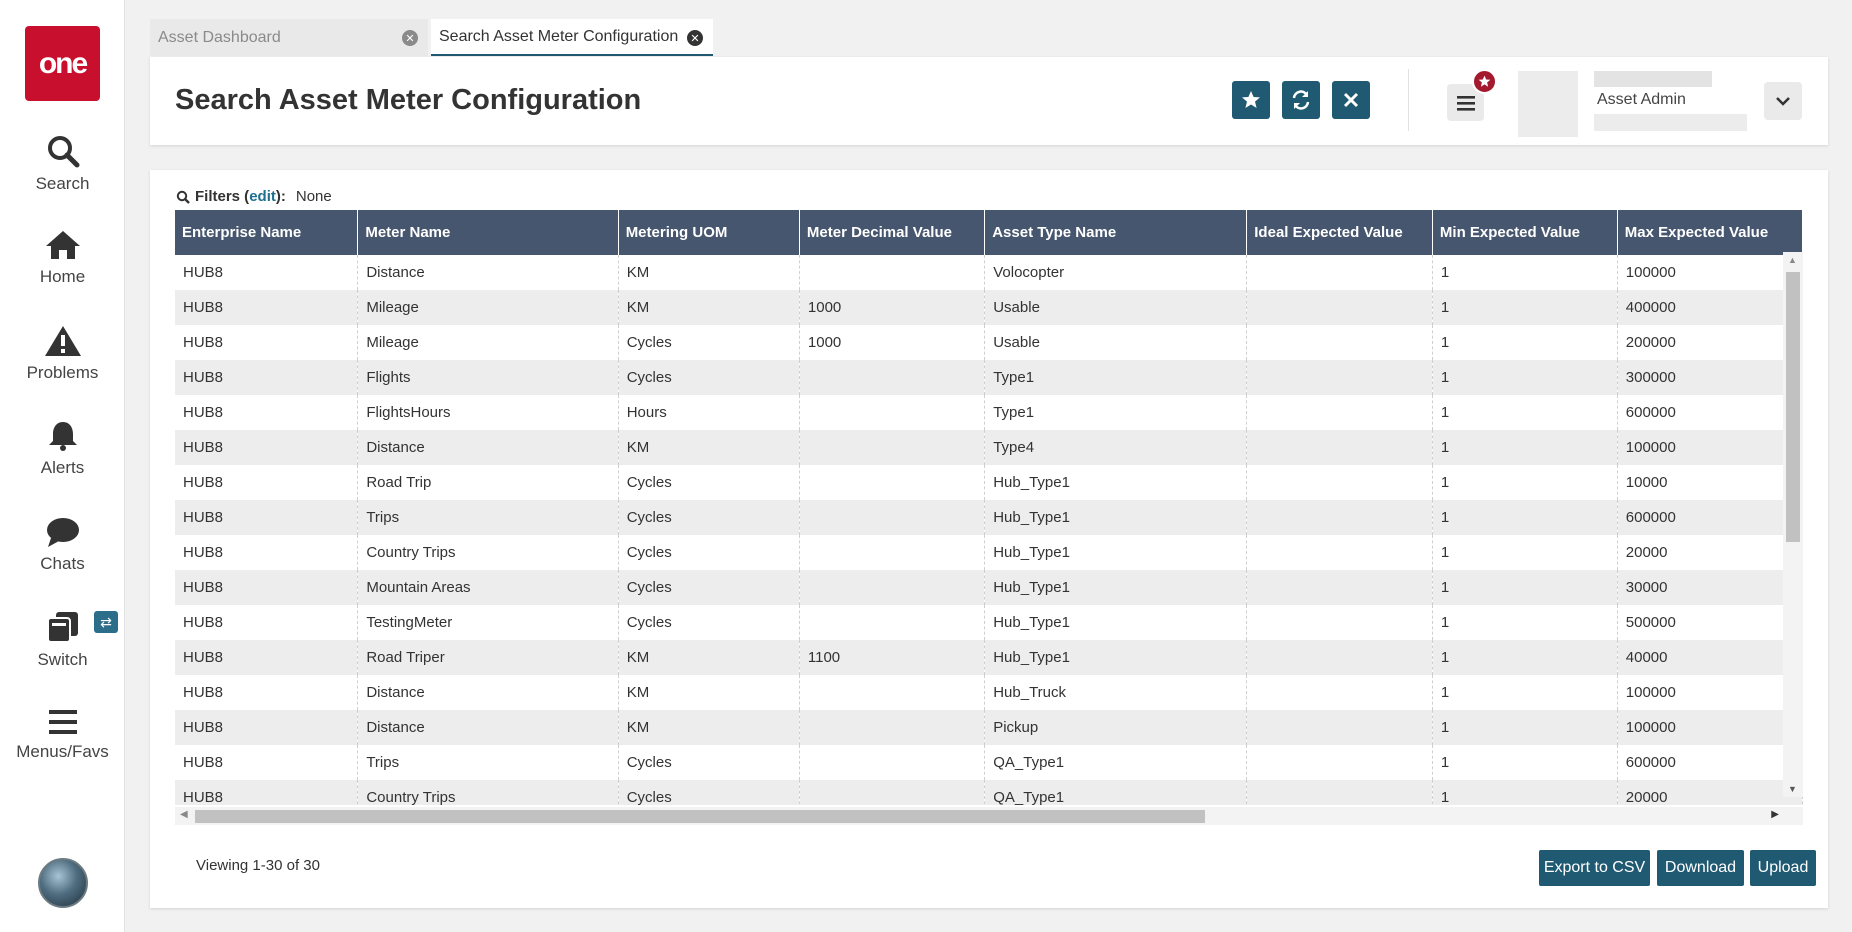 Image resolution: width=1852 pixels, height=932 pixels. What do you see at coordinates (989, 342) in the screenshot?
I see `table-row: HUB8 Mileage Cycles 1000 Usable 1 200000` at bounding box center [989, 342].